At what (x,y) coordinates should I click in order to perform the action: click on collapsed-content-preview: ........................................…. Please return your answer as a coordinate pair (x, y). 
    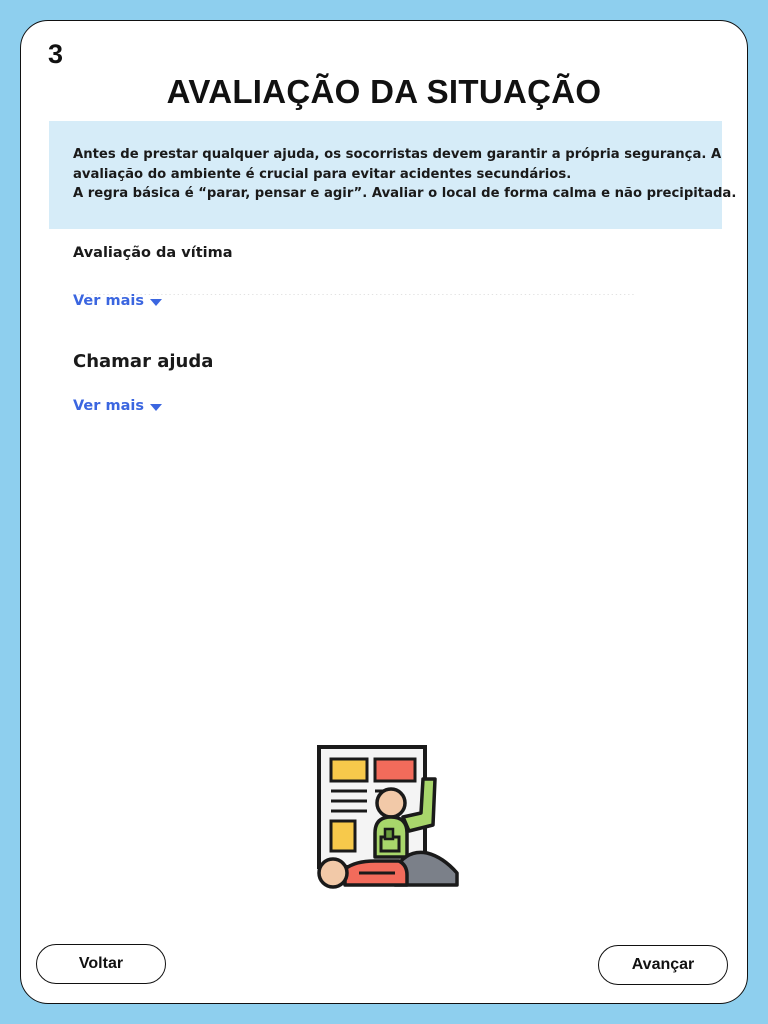
    Looking at the image, I should click on (354, 290).